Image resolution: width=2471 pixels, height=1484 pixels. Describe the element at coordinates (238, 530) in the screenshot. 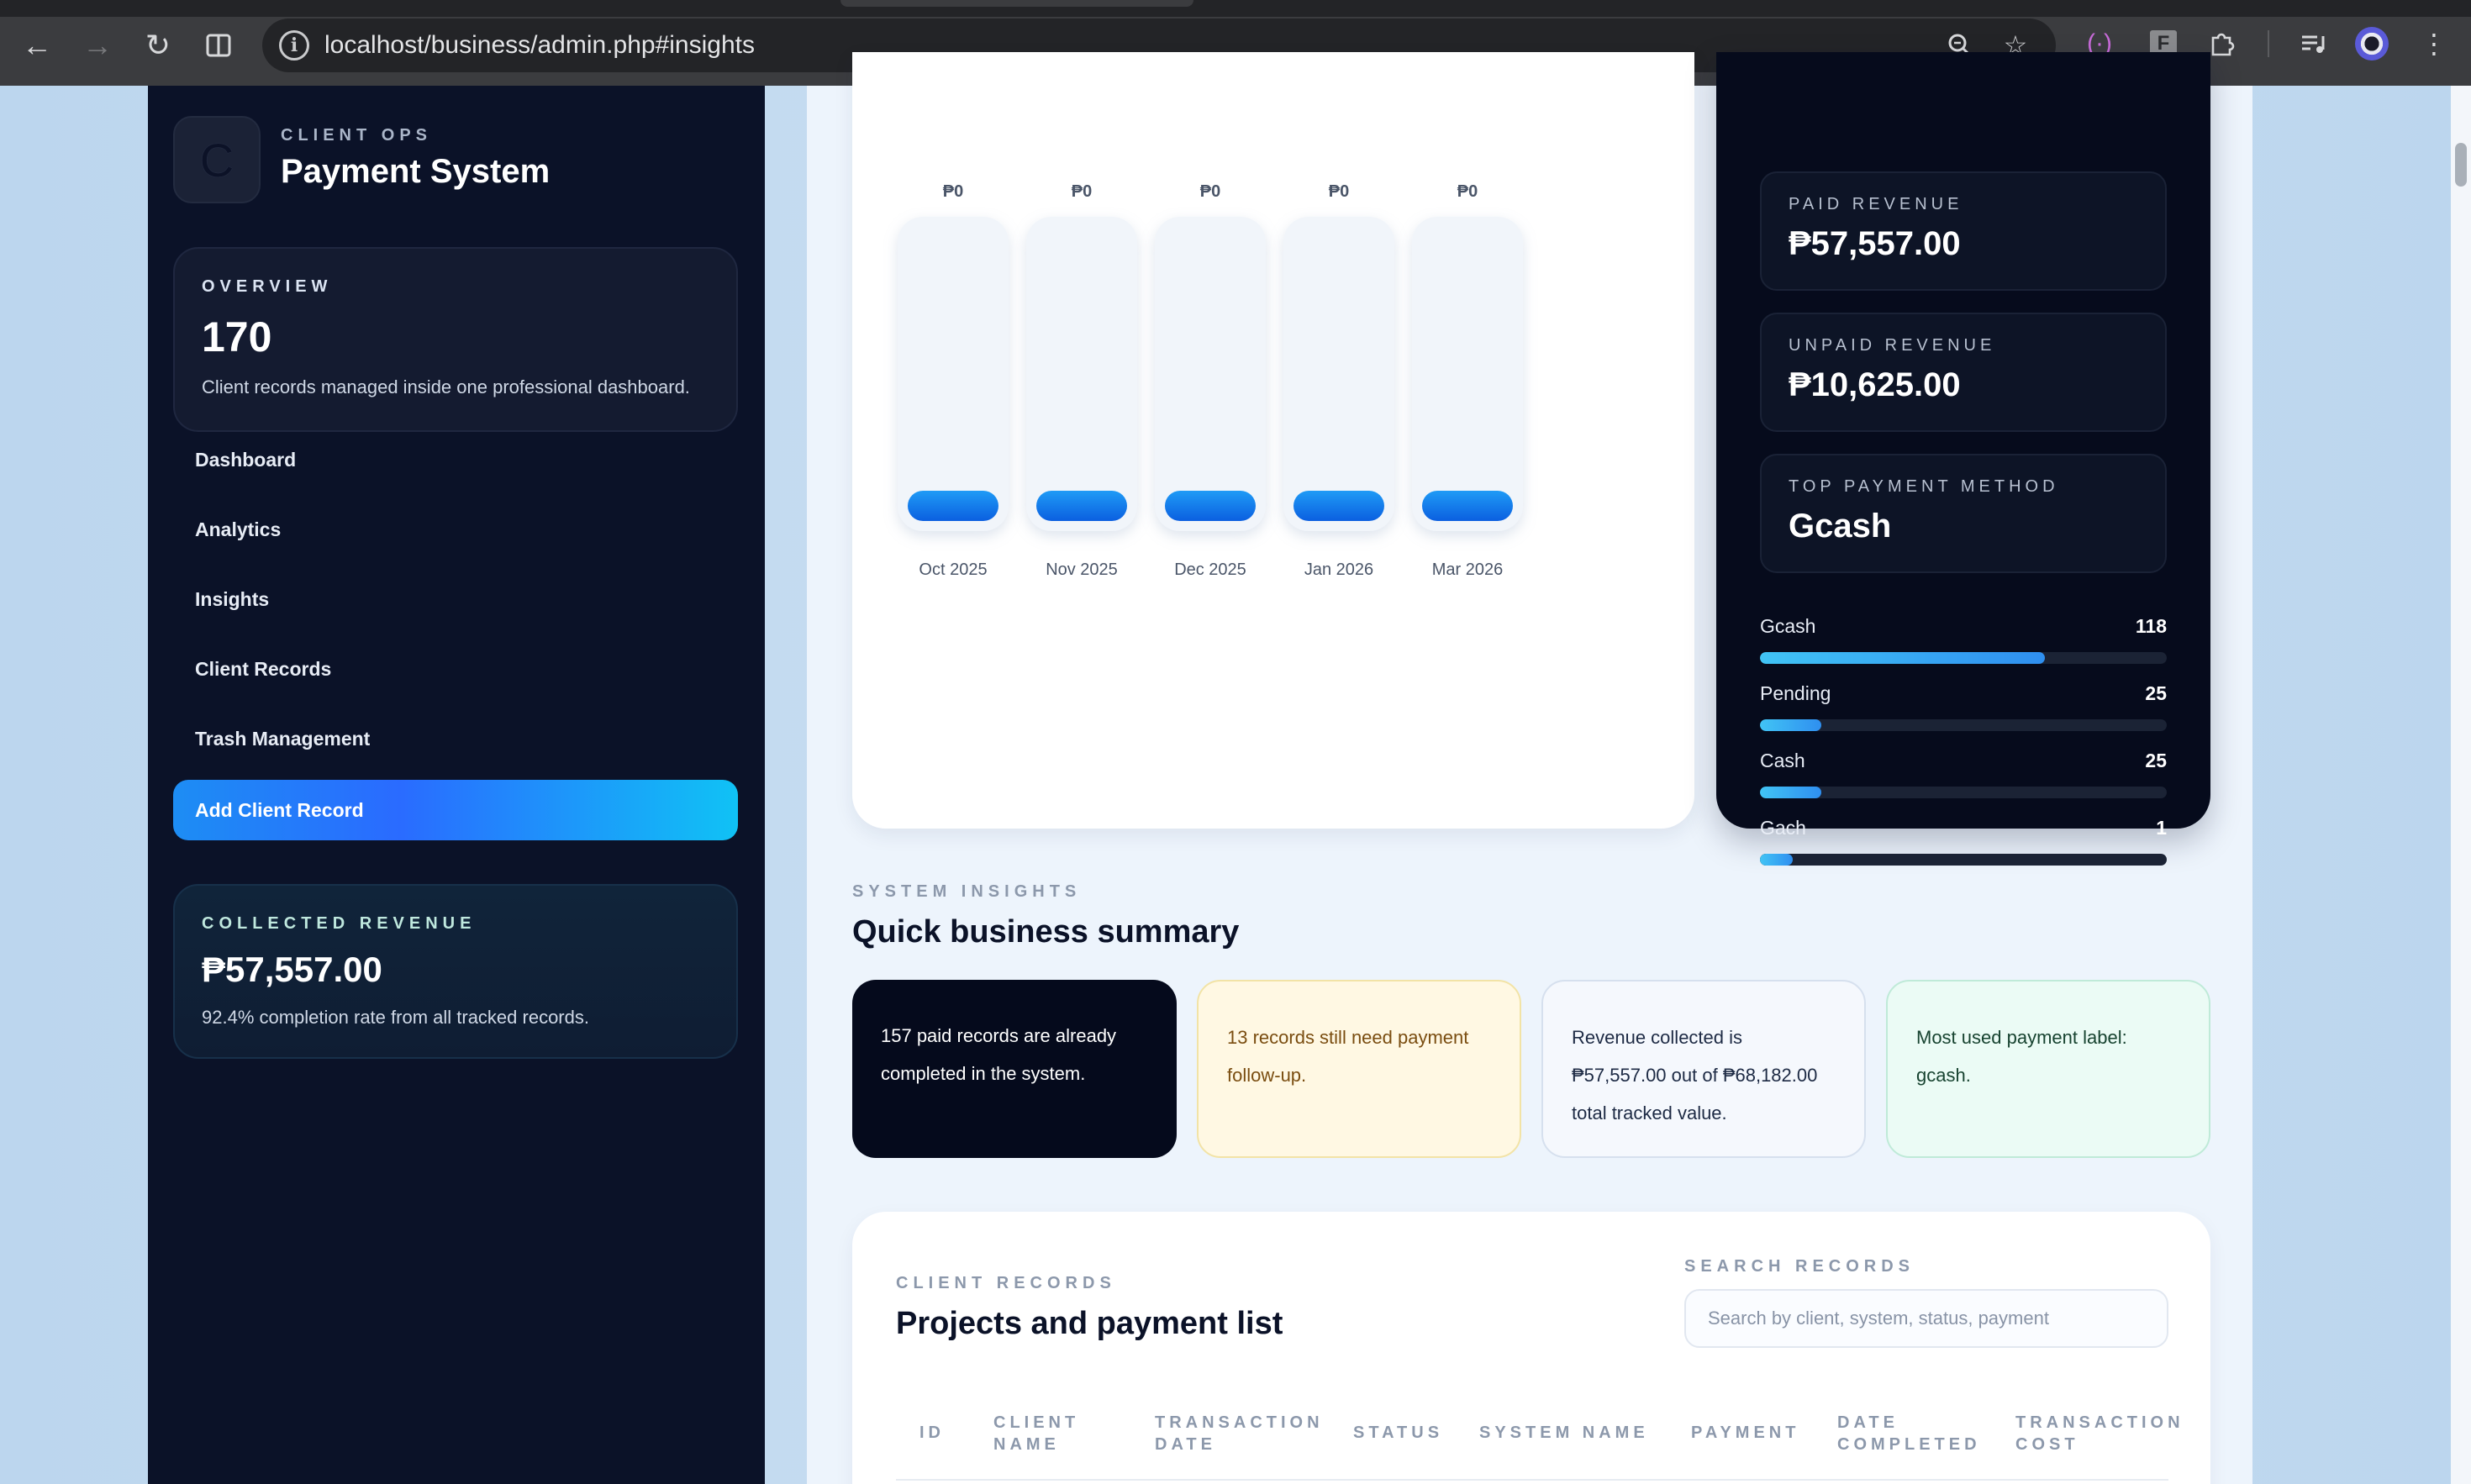

I see `sidebar-item-analytics: Analytics` at that location.